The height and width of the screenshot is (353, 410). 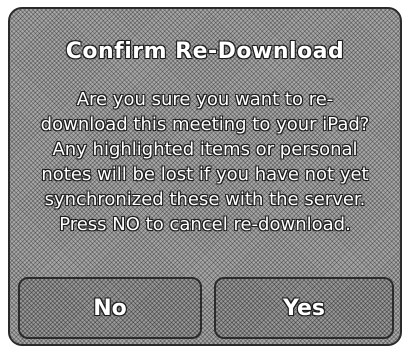 What do you see at coordinates (205, 99) in the screenshot?
I see `message-line: Are you sure you want to re-` at bounding box center [205, 99].